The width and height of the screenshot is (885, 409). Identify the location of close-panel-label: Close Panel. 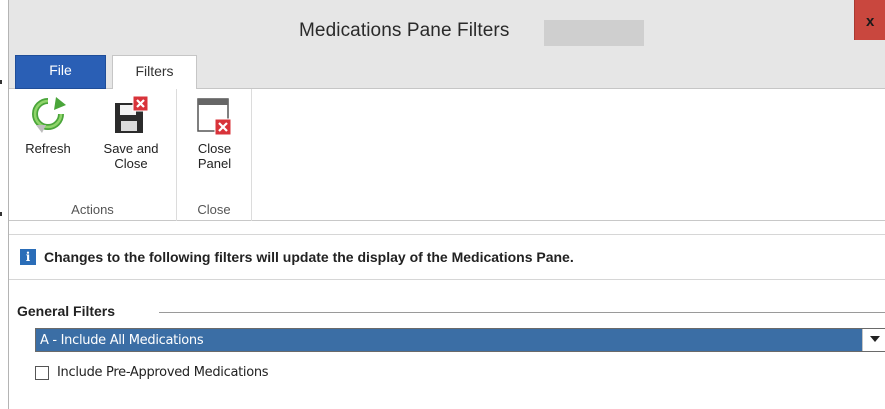
(214, 156).